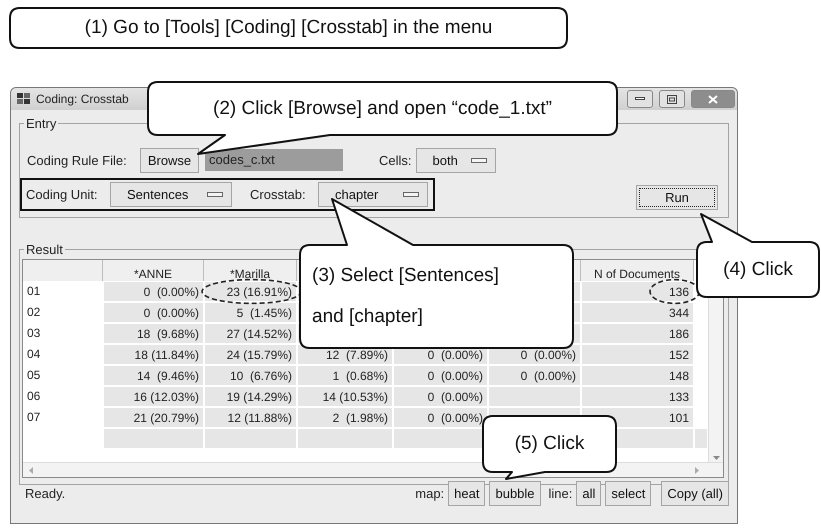 The height and width of the screenshot is (528, 821). I want to click on scroll-left-icon, so click(31, 470).